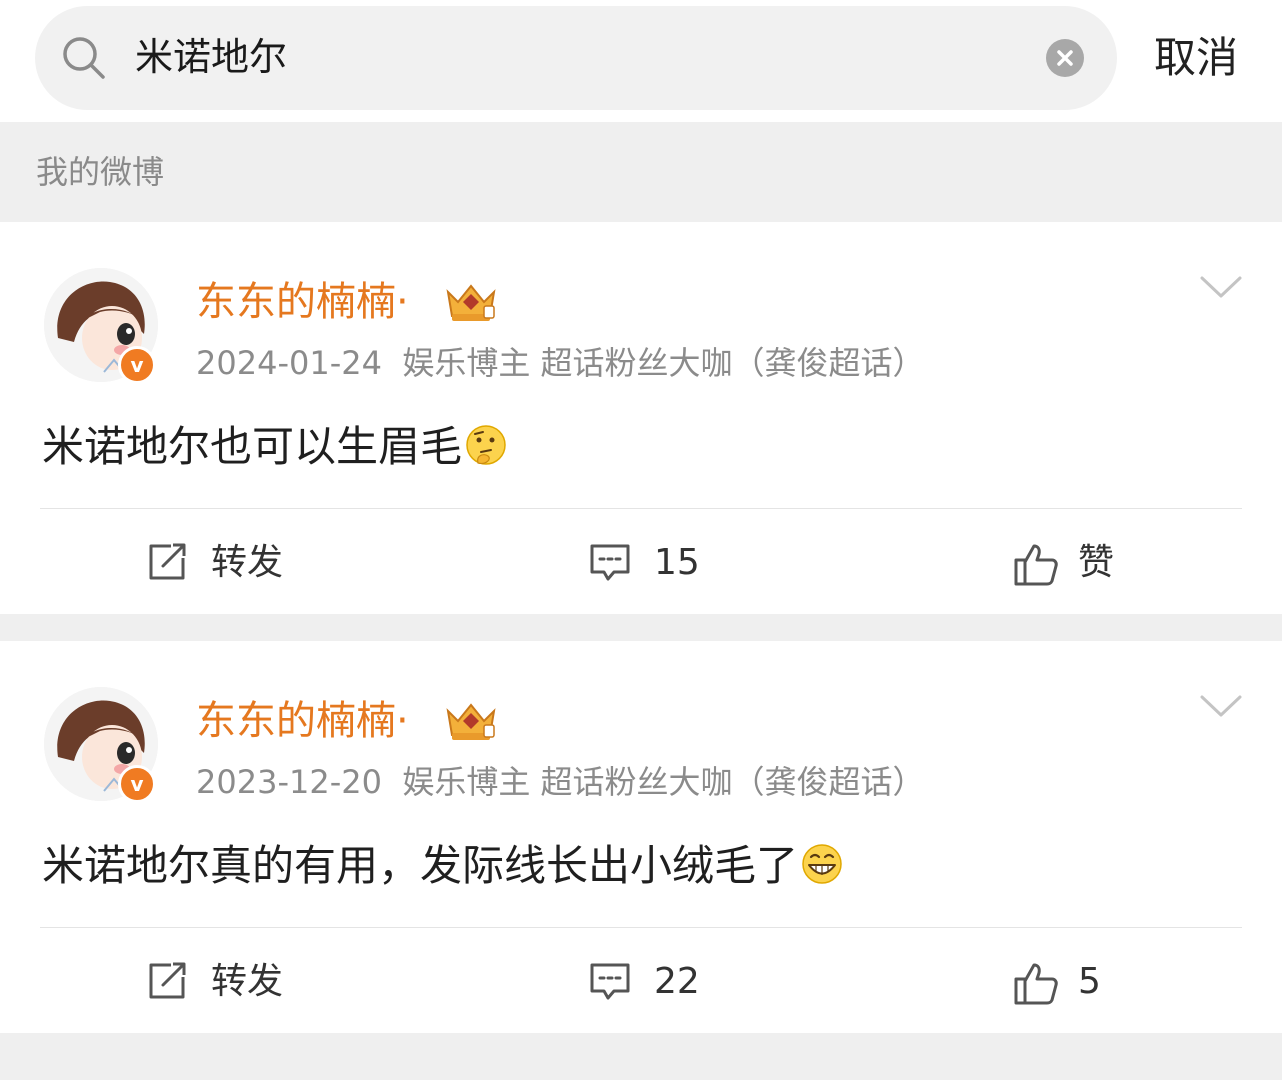 The image size is (1282, 1080). I want to click on section-title-my-weibo: 我的微博, so click(100, 172).